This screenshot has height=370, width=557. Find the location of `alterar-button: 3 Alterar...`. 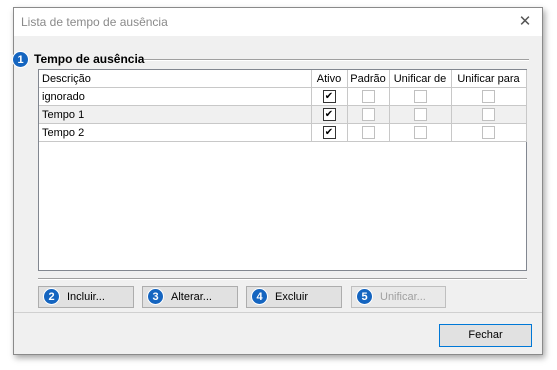

alterar-button: 3 Alterar... is located at coordinates (190, 297).